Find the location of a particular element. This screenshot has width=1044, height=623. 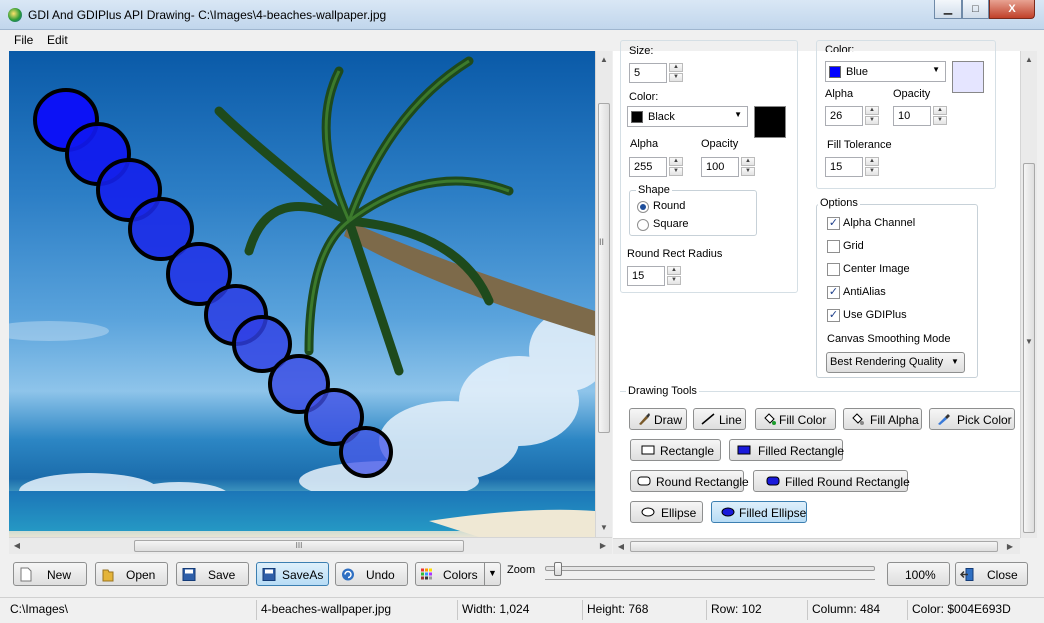

pen-size-input: 5 ▲ ▼ is located at coordinates (656, 73).